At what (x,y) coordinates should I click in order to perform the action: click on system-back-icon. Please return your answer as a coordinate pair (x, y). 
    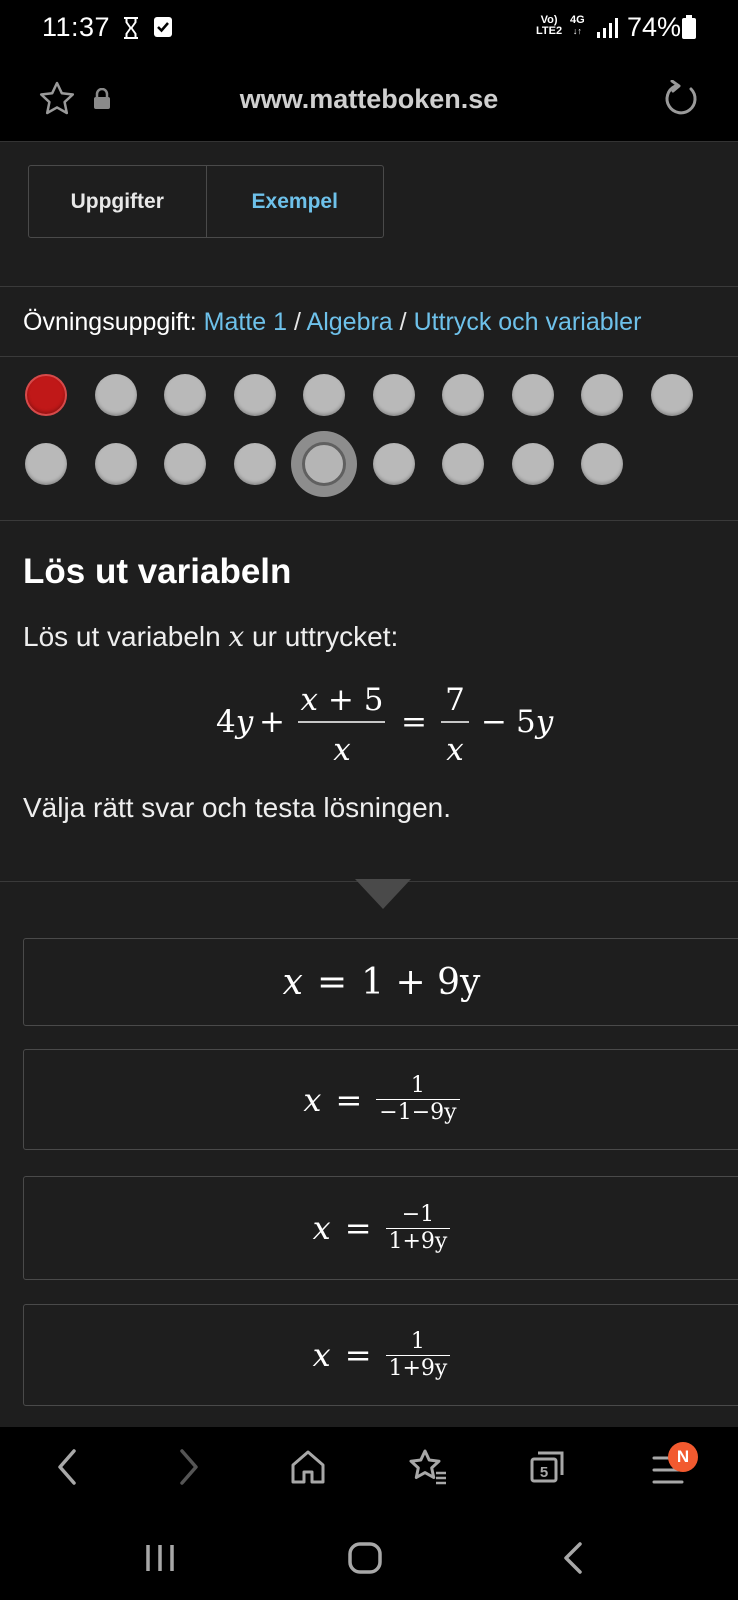
    Looking at the image, I should click on (573, 1560).